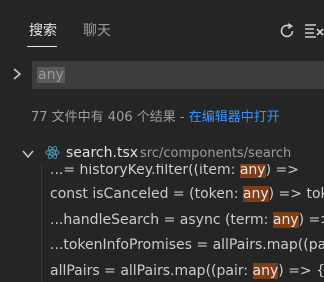 The height and width of the screenshot is (282, 324). What do you see at coordinates (28, 154) in the screenshot?
I see `chevron-down-icon` at bounding box center [28, 154].